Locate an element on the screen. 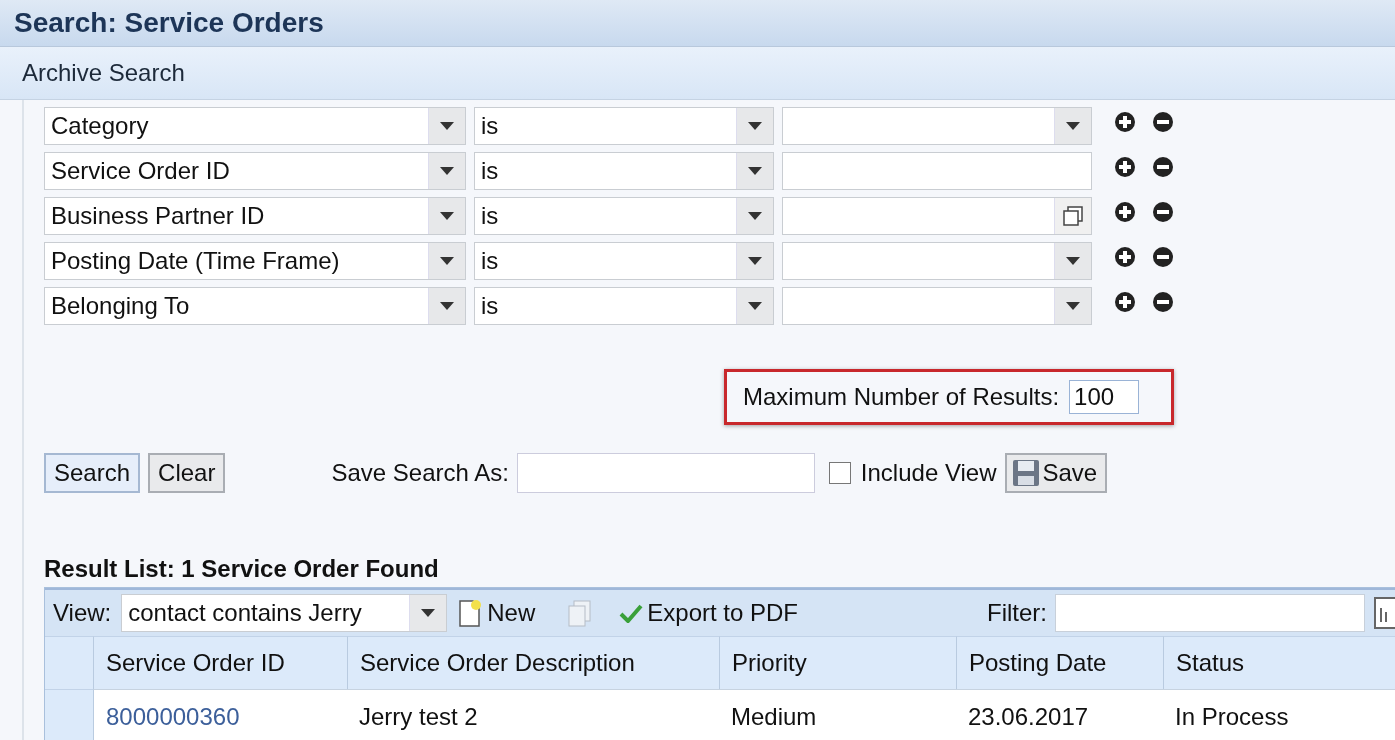  settings-icon is located at coordinates (1384, 613).